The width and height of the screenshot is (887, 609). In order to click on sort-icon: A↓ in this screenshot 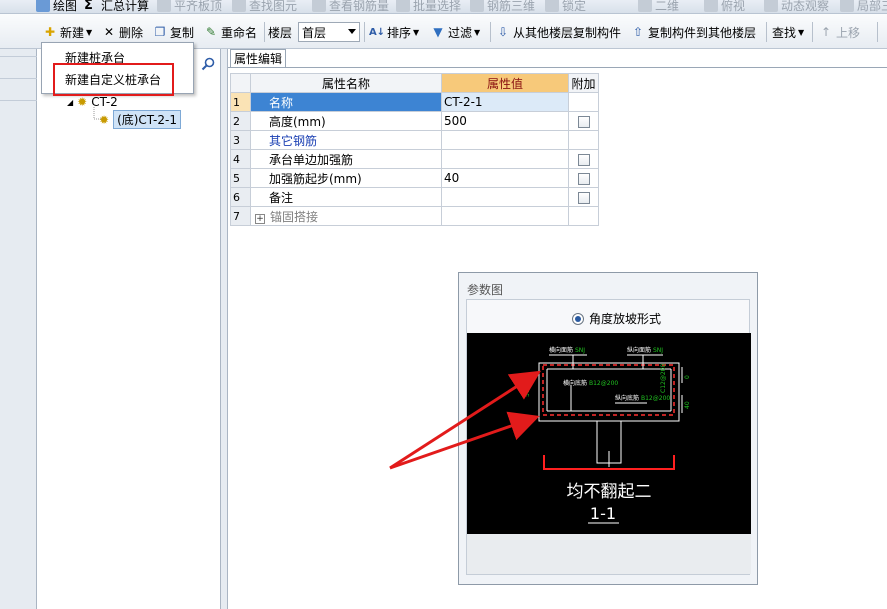, I will do `click(377, 32)`.